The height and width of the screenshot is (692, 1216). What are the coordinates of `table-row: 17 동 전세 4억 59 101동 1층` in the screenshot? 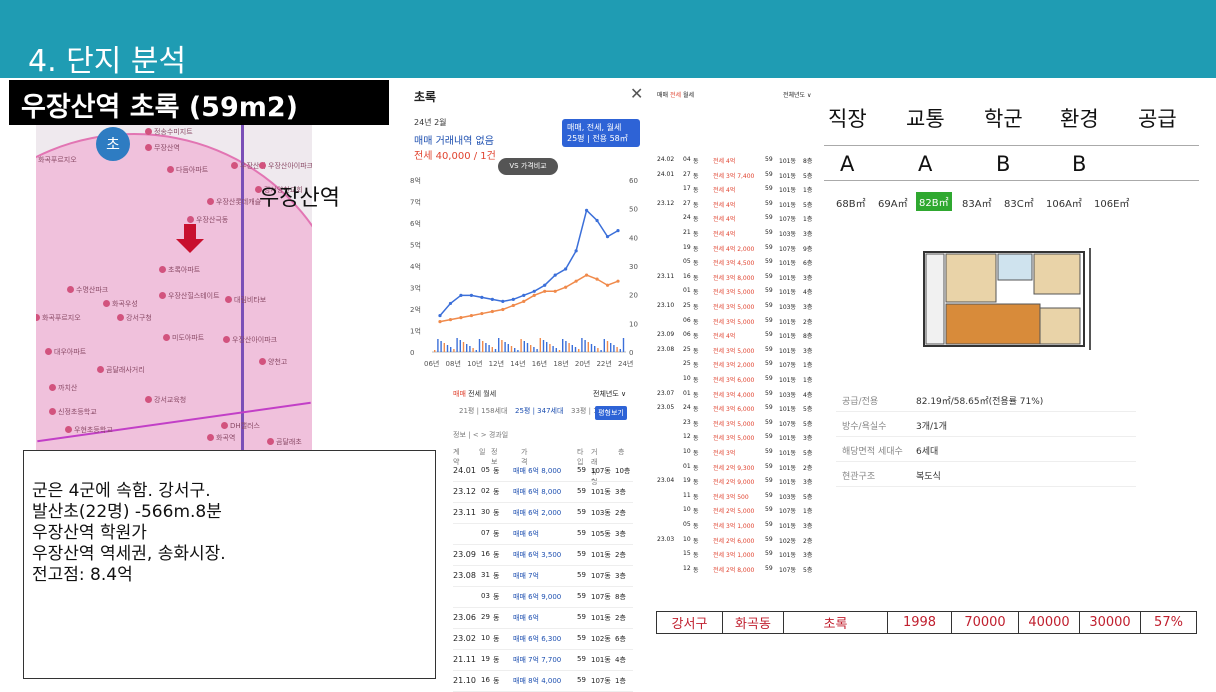 It's located at (736, 188).